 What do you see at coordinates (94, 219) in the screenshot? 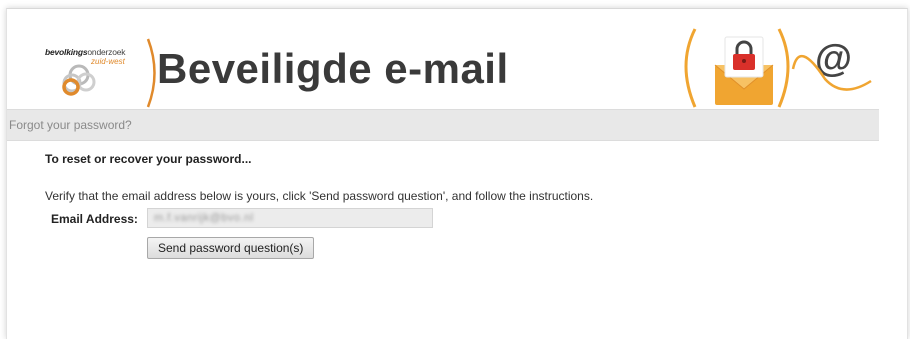
I see `email-label: Email Address:` at bounding box center [94, 219].